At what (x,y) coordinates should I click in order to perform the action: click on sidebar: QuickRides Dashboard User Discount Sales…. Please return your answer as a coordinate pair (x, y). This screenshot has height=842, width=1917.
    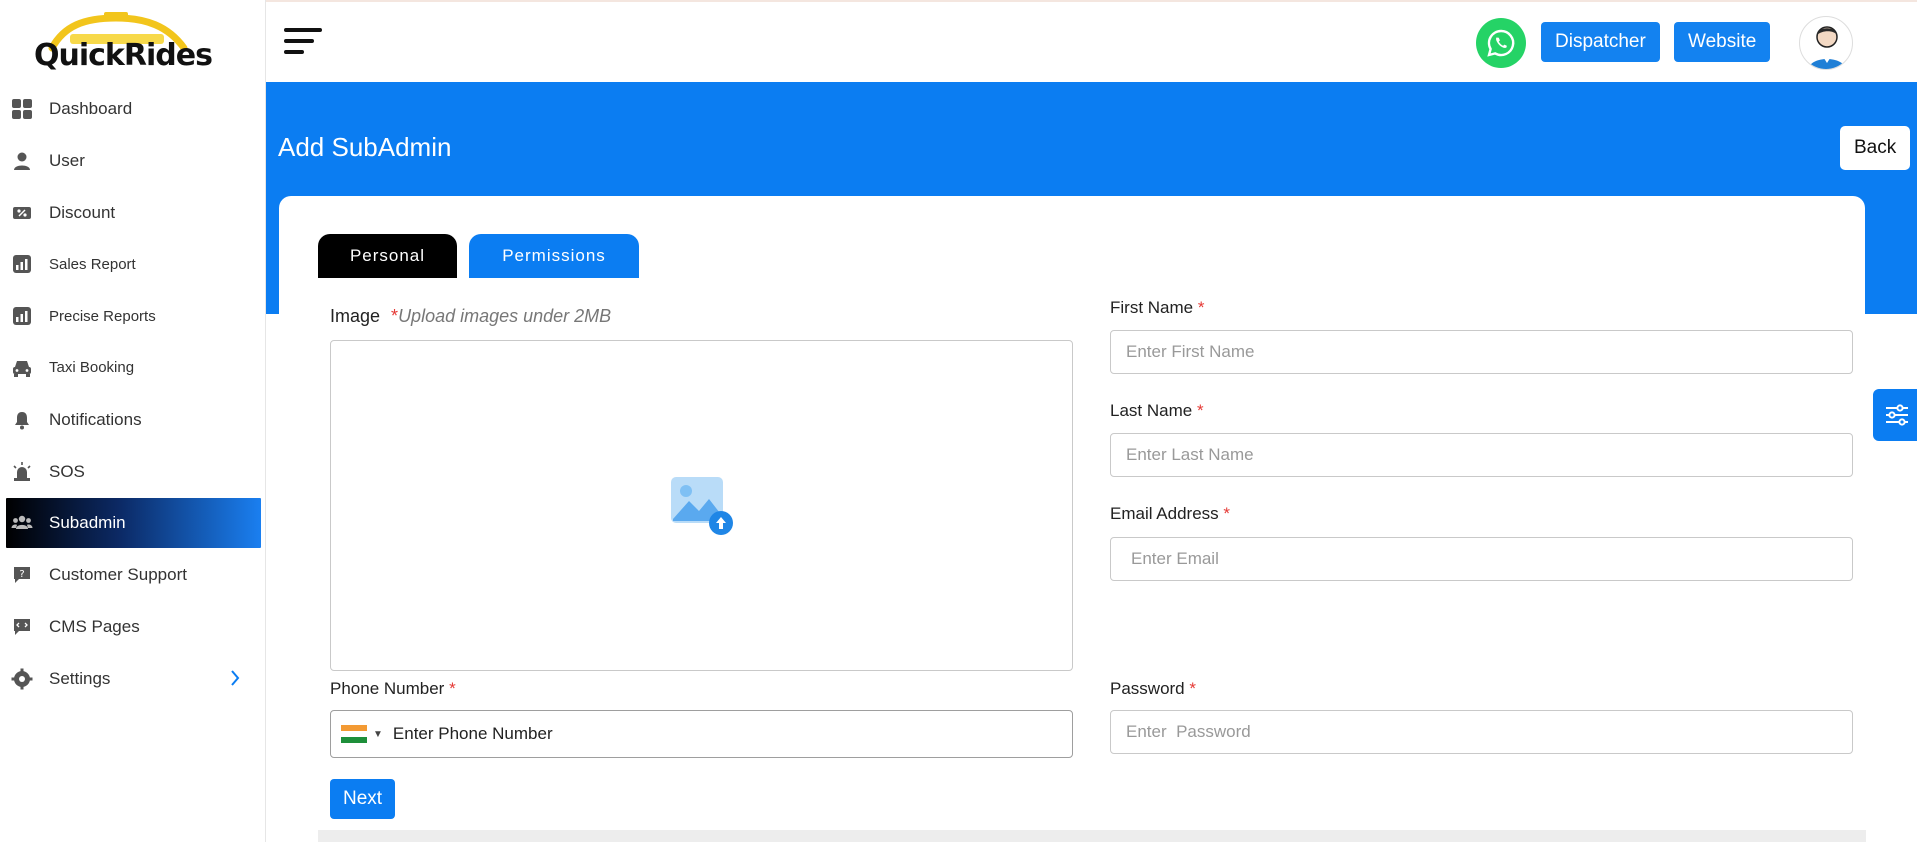
    Looking at the image, I should click on (133, 421).